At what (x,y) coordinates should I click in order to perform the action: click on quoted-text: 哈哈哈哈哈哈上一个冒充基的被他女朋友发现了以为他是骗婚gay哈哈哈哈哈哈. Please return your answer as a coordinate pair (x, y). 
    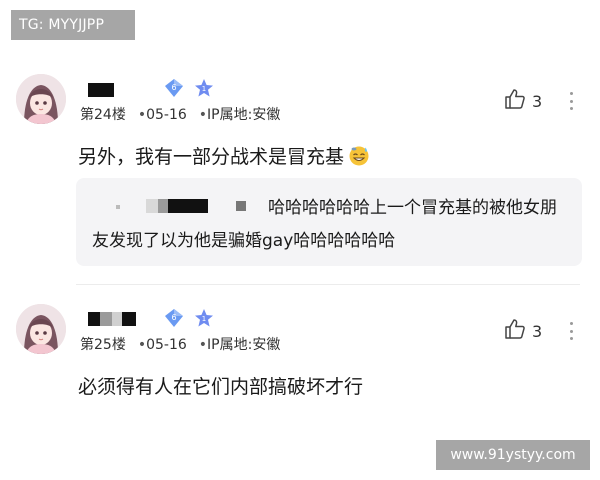
    Looking at the image, I should click on (324, 224).